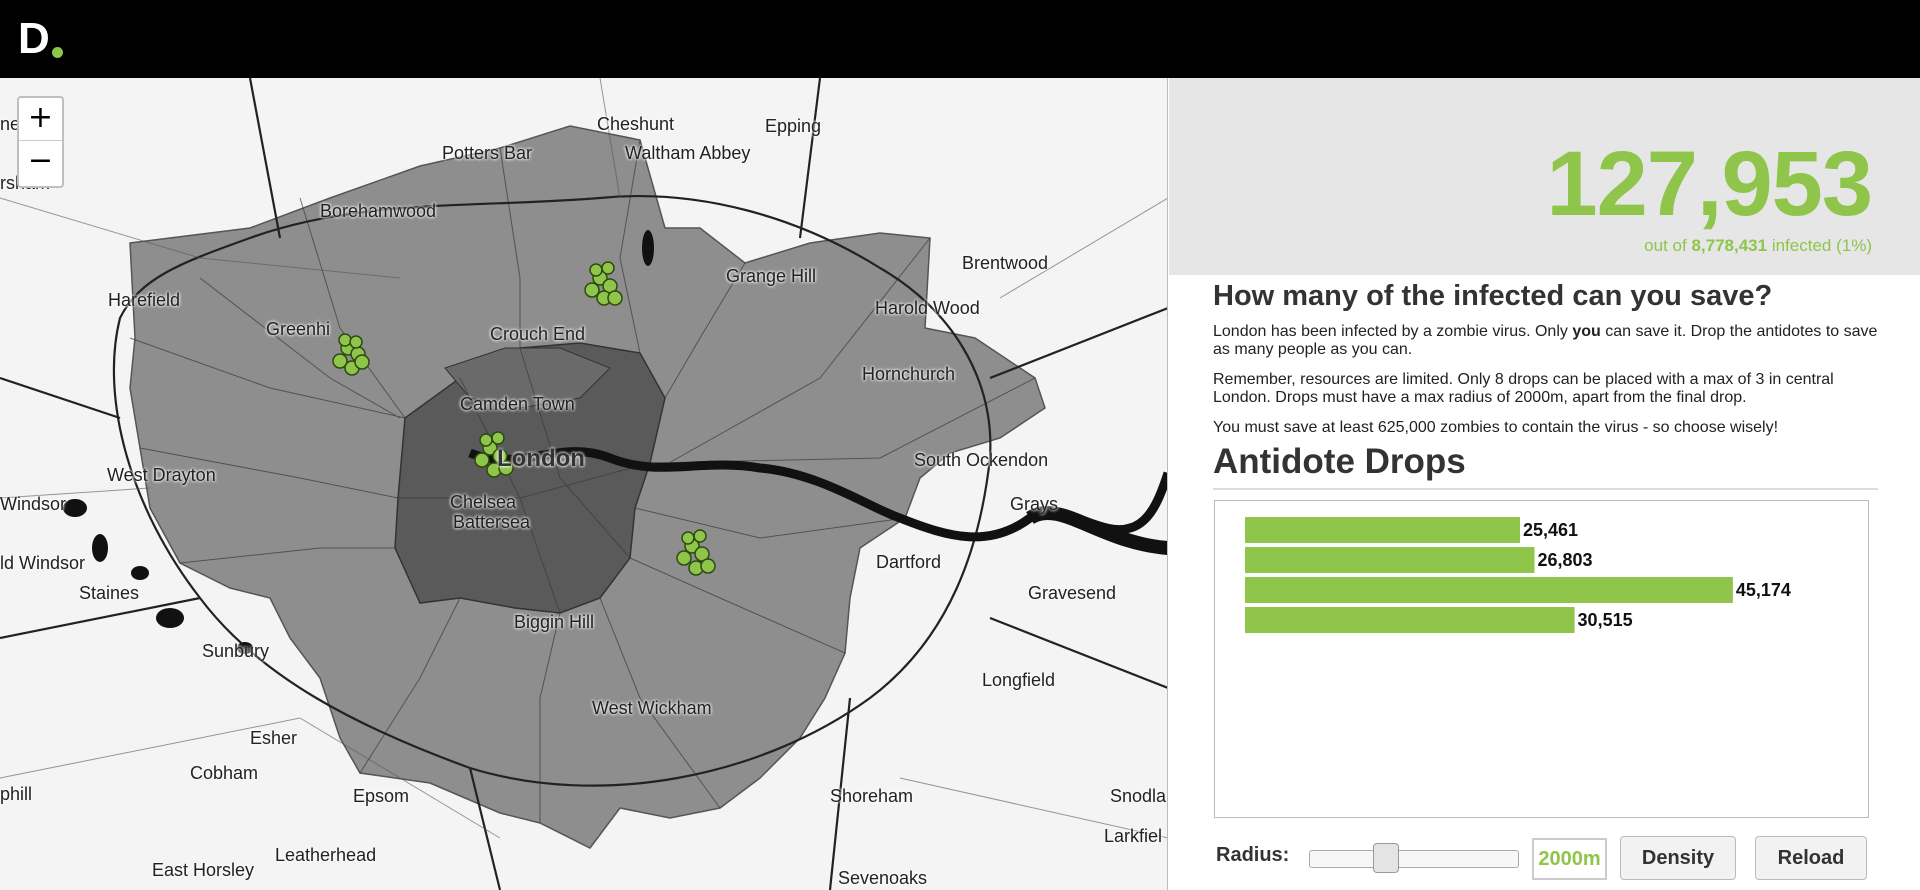  I want to click on place-label: Longfield, so click(1019, 680).